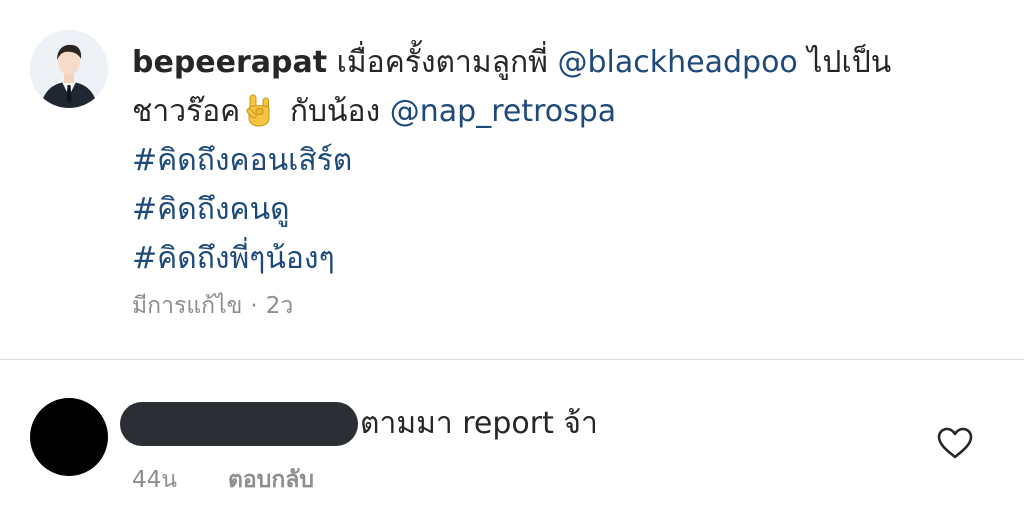  Describe the element at coordinates (567, 209) in the screenshot. I see `hashtag-link: #คิดถึงคนดู` at that location.